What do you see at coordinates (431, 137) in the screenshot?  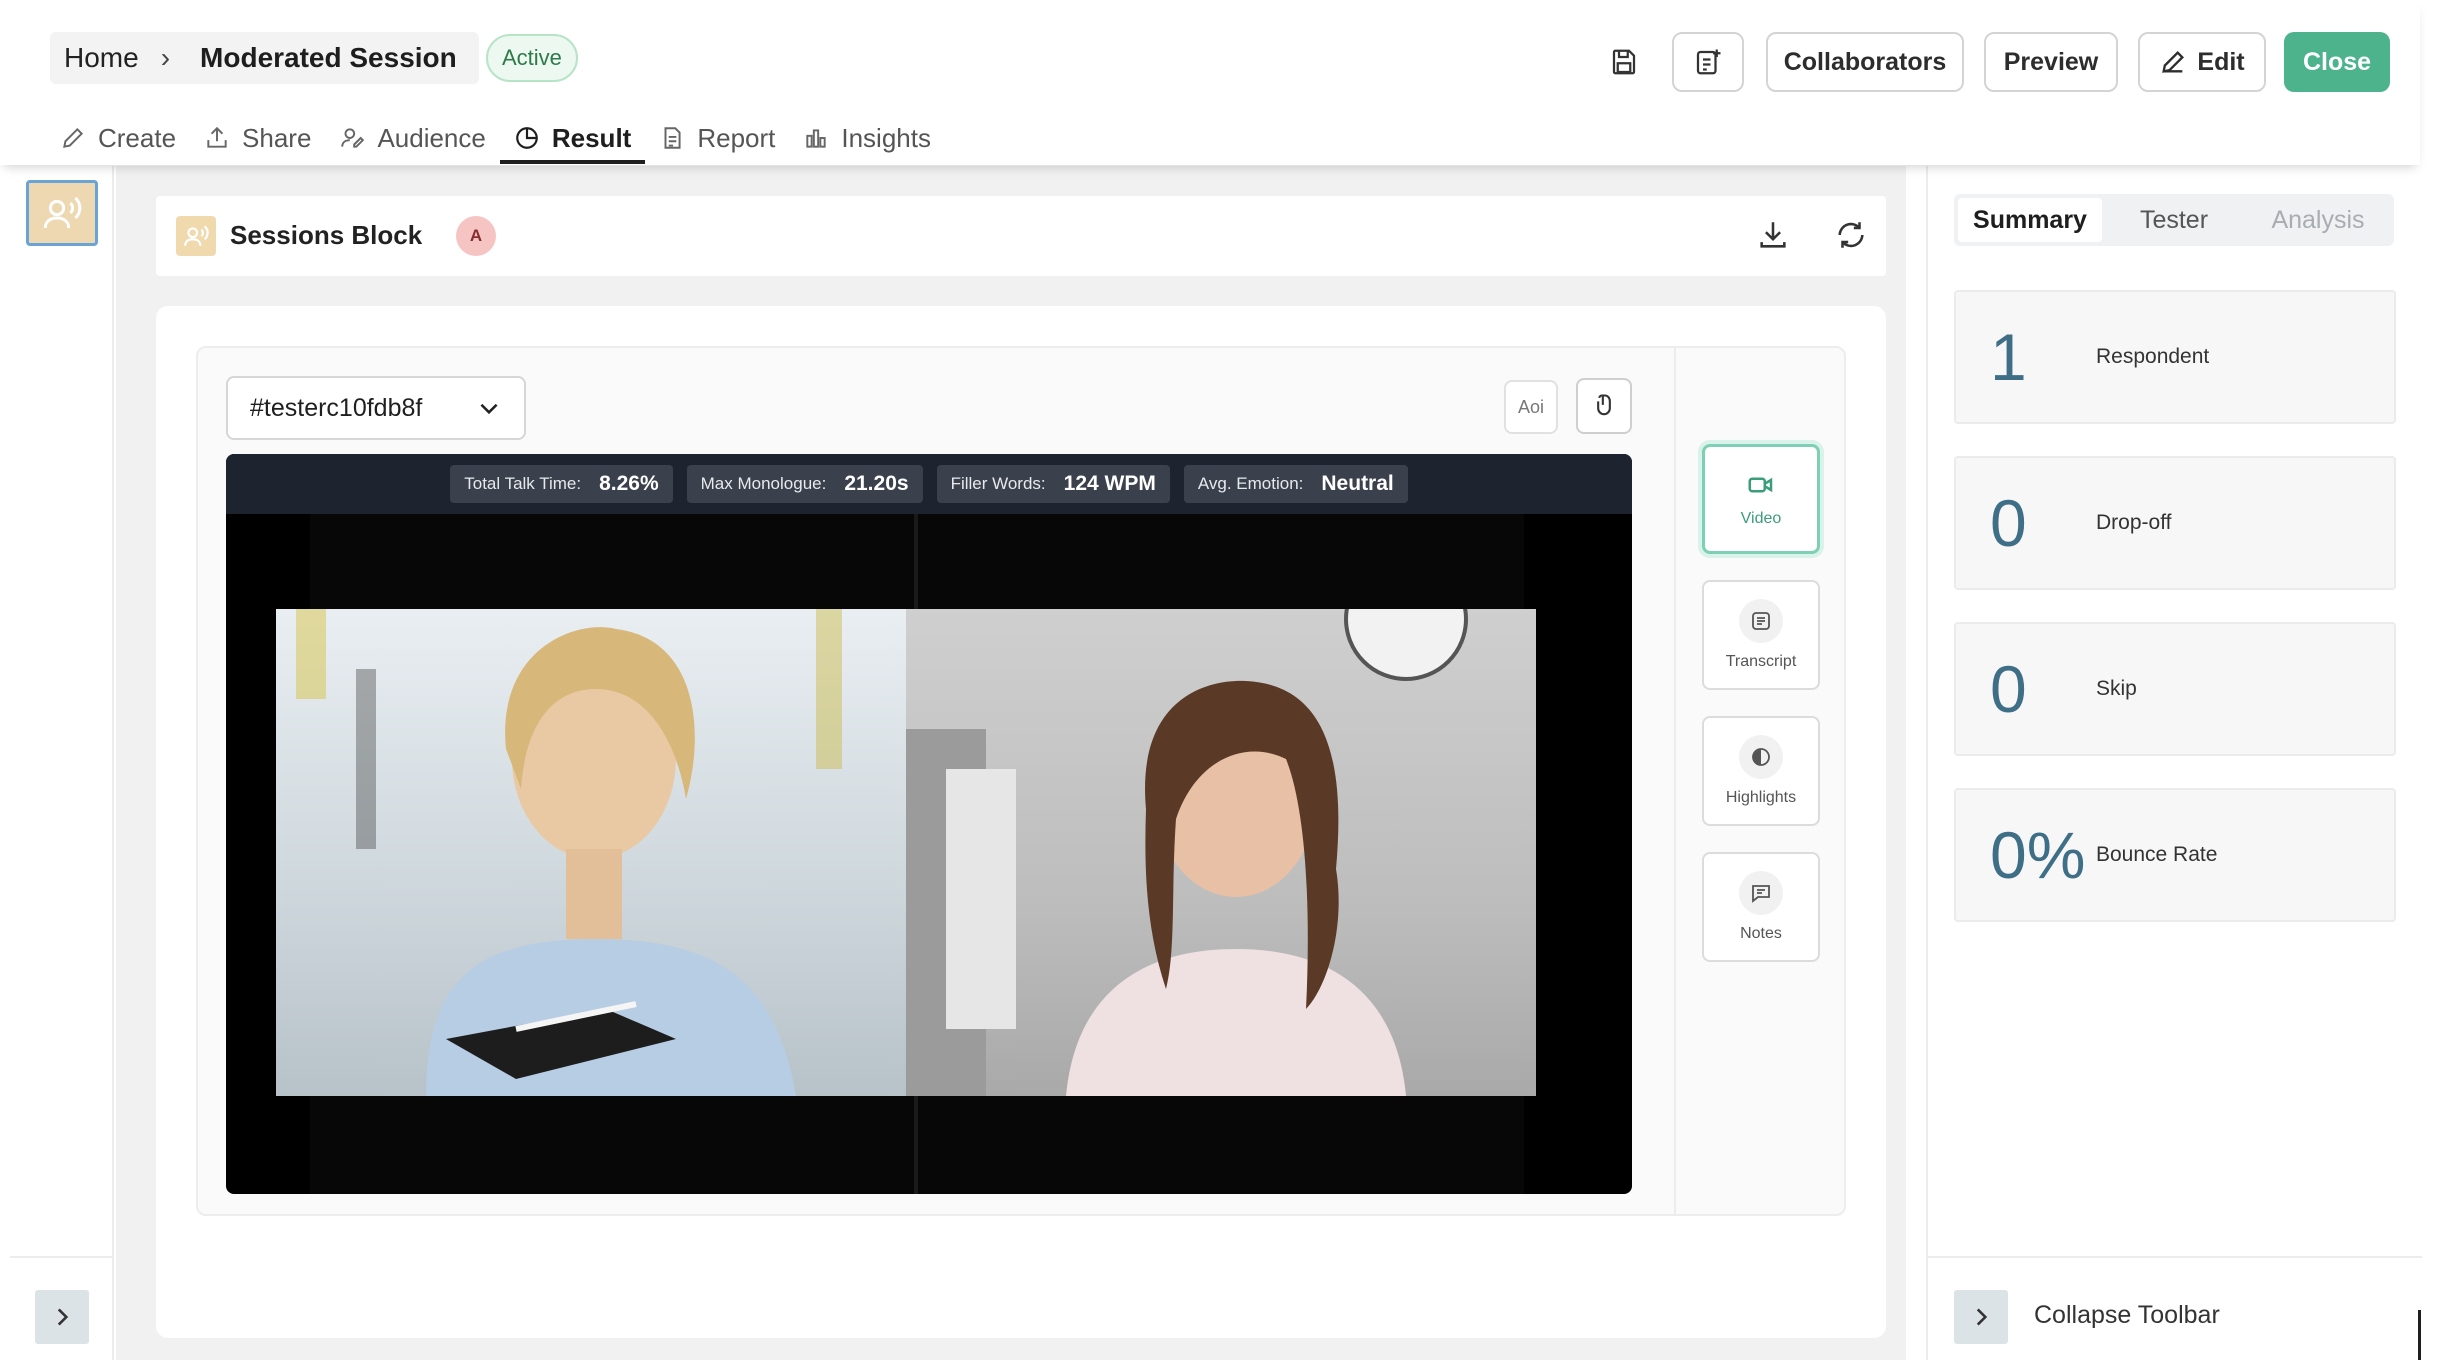 I see `tab-label: Audience` at bounding box center [431, 137].